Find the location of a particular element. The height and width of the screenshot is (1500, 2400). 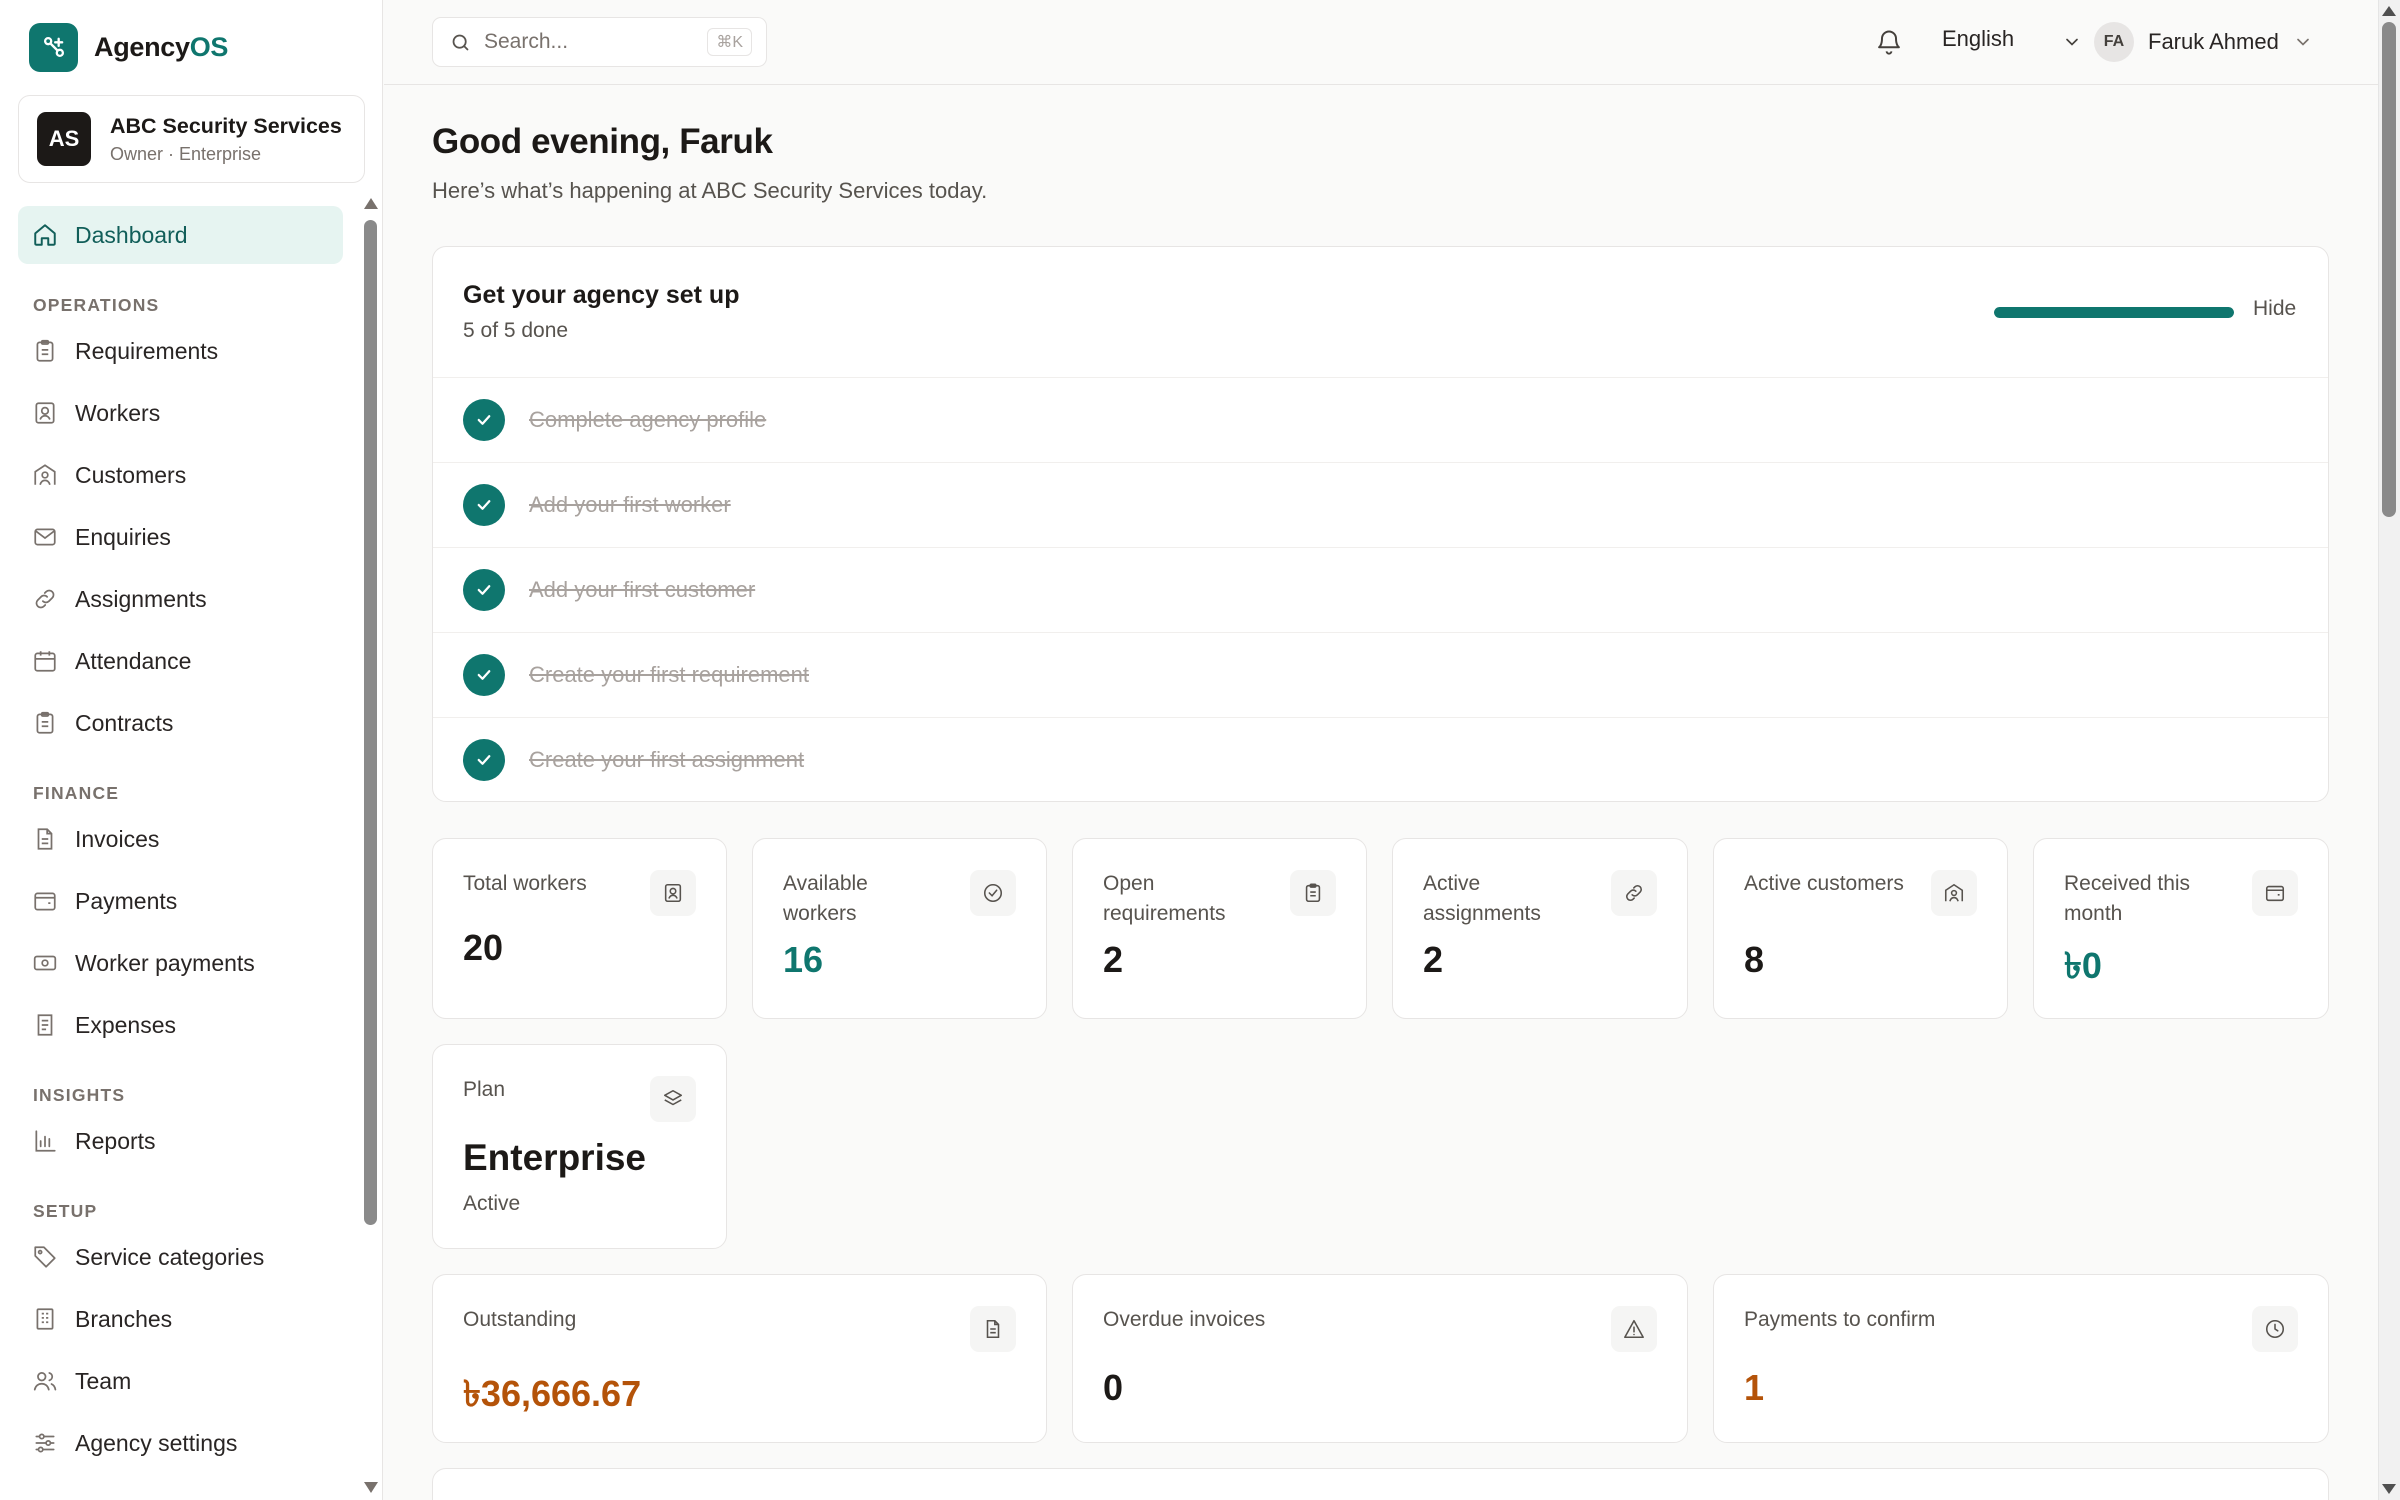

sidebar-item-label: Attendance is located at coordinates (133, 660).